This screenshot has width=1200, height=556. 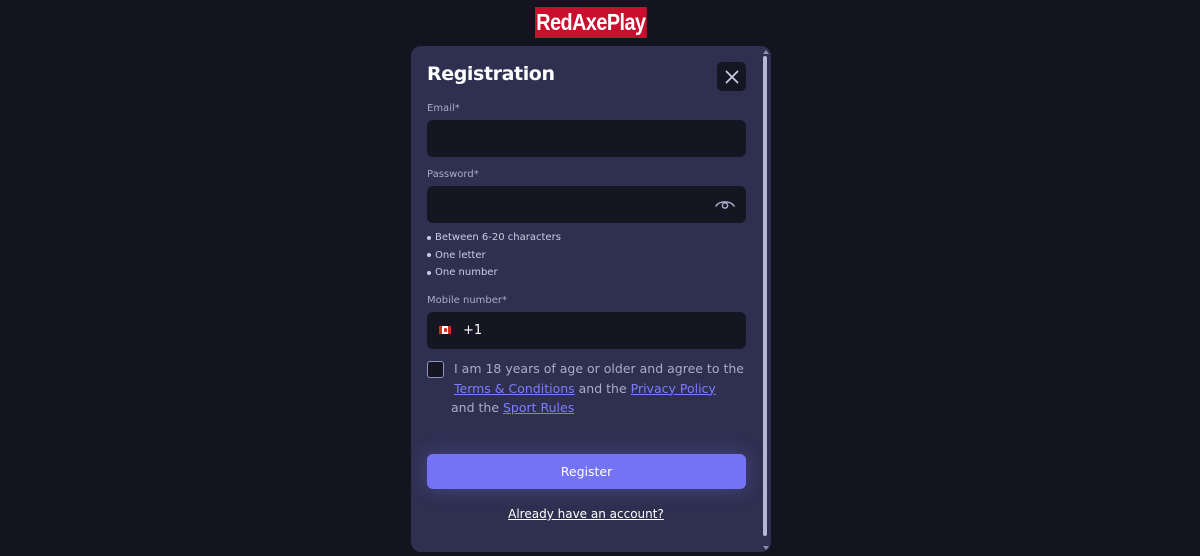 I want to click on close-icon, so click(x=731, y=76).